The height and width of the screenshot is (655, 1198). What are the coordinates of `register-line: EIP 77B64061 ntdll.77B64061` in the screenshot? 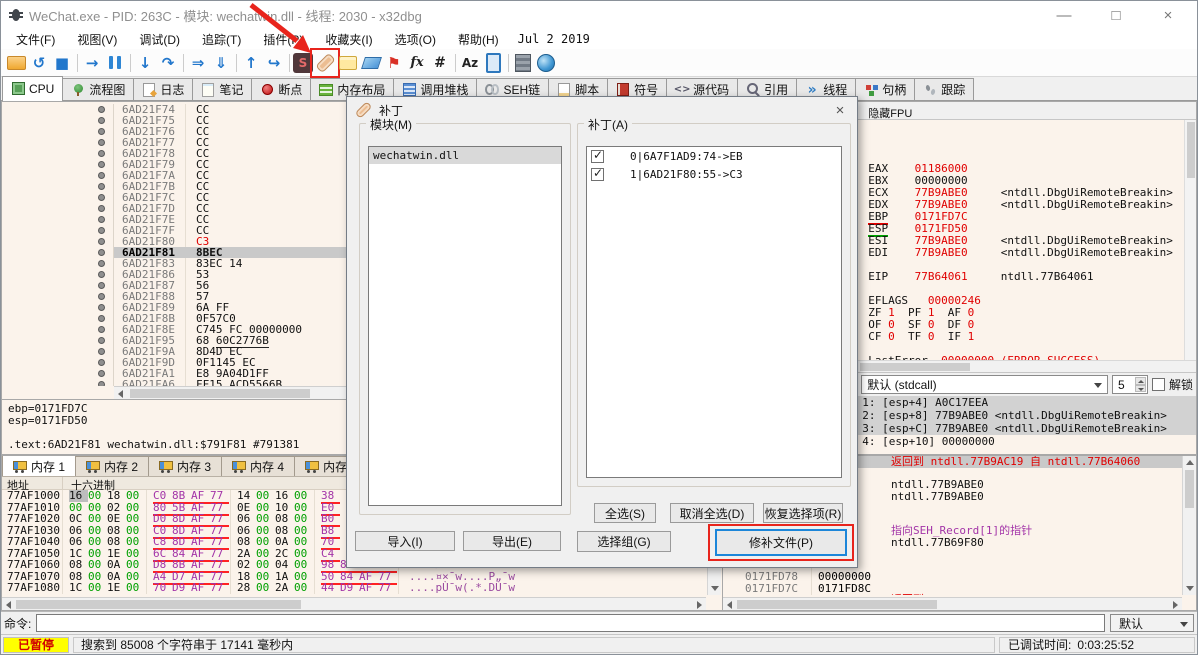 It's located at (1032, 277).